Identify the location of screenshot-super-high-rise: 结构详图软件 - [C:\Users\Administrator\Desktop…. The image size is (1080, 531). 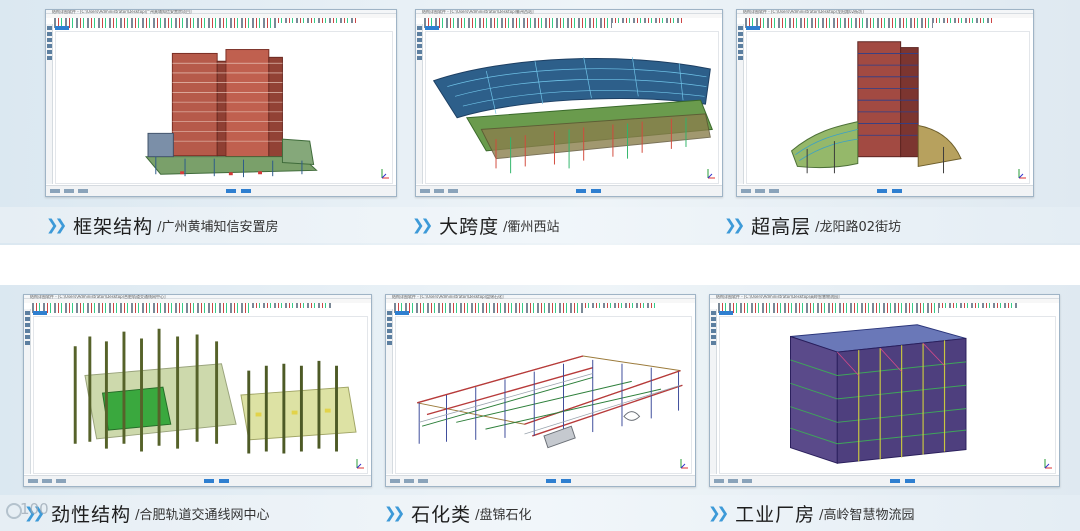
(885, 103).